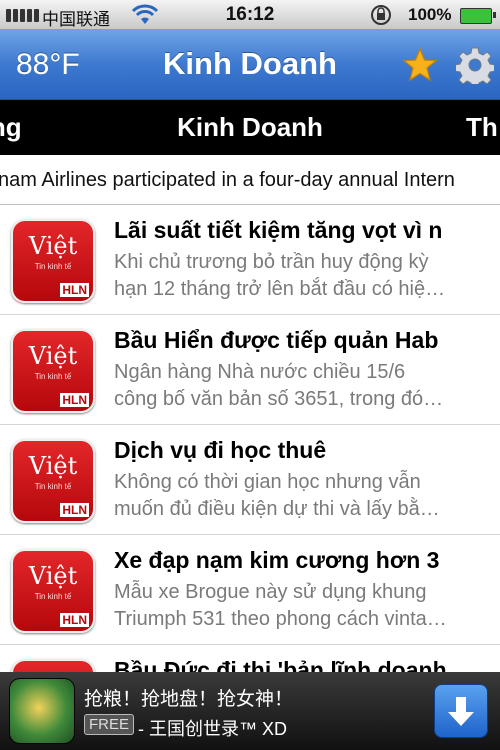  I want to click on summary-line: Ngân hàng Nhà nước chiều 15/6, so click(260, 372).